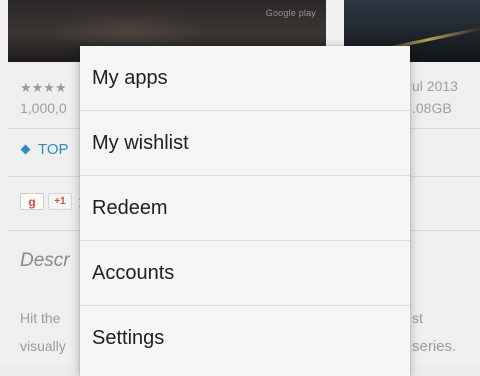 This screenshot has width=480, height=376. Describe the element at coordinates (32, 201) in the screenshot. I see `google-plus-icon: g` at that location.